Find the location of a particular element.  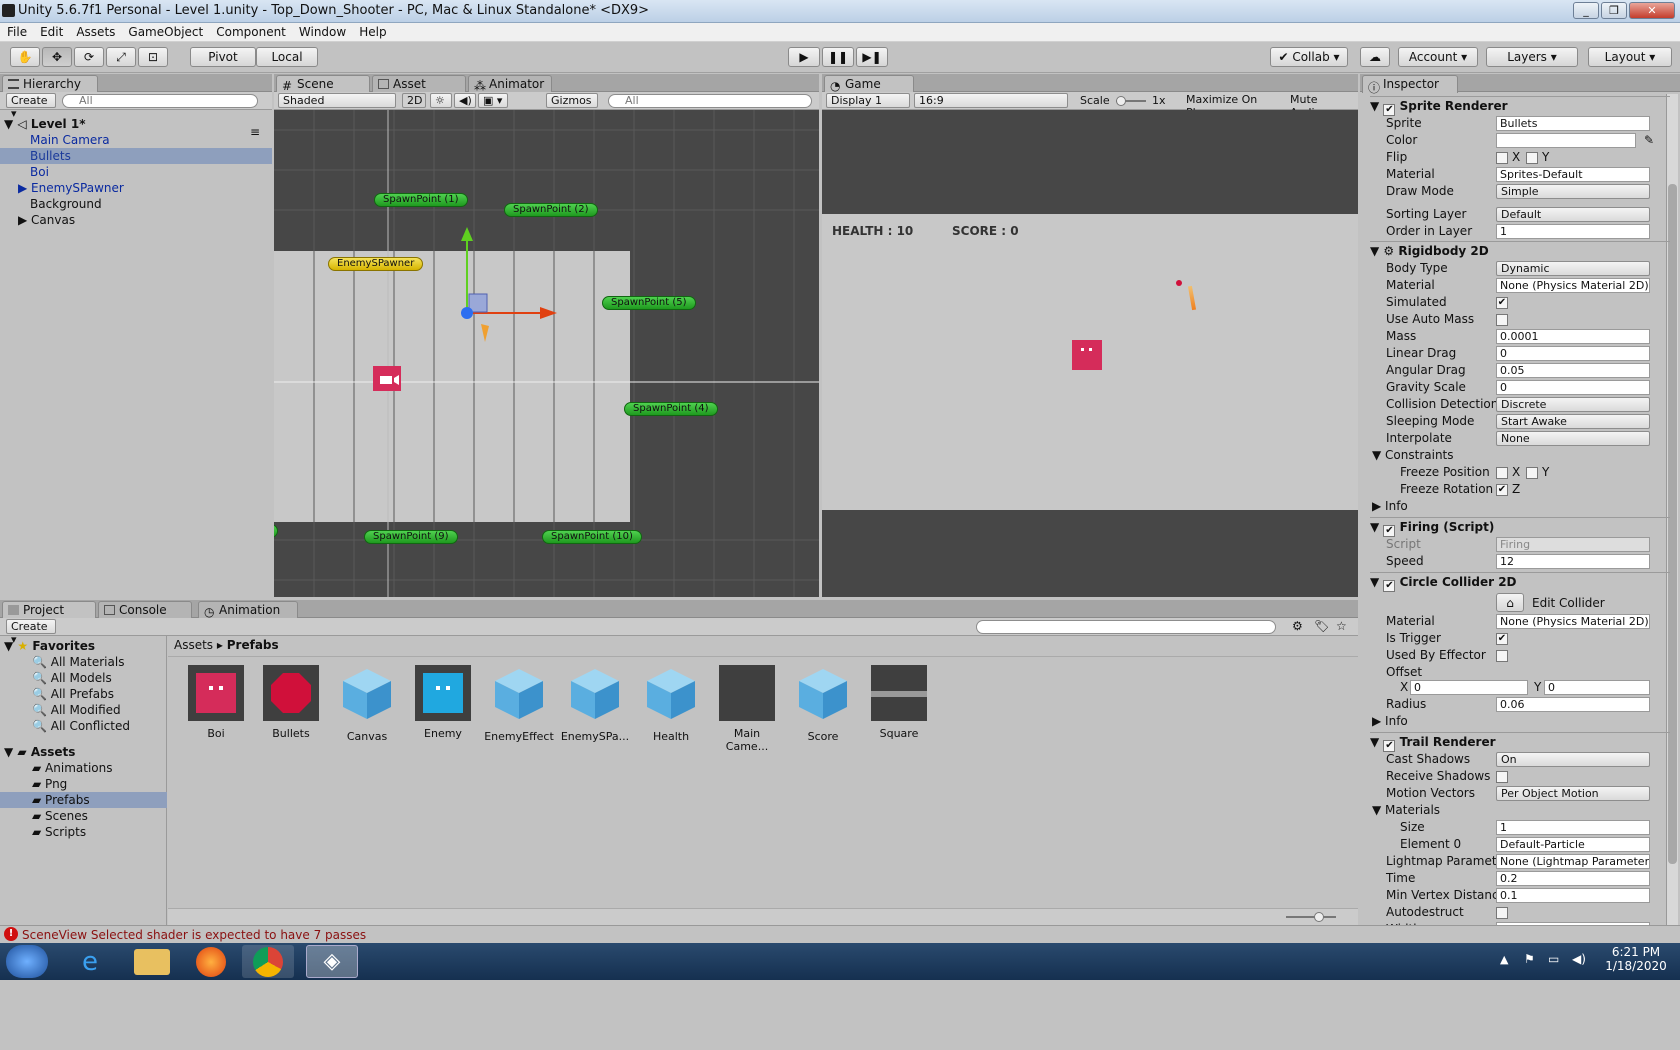

spawnpoint-4-label: SpawnPoint (4) is located at coordinates (671, 409).